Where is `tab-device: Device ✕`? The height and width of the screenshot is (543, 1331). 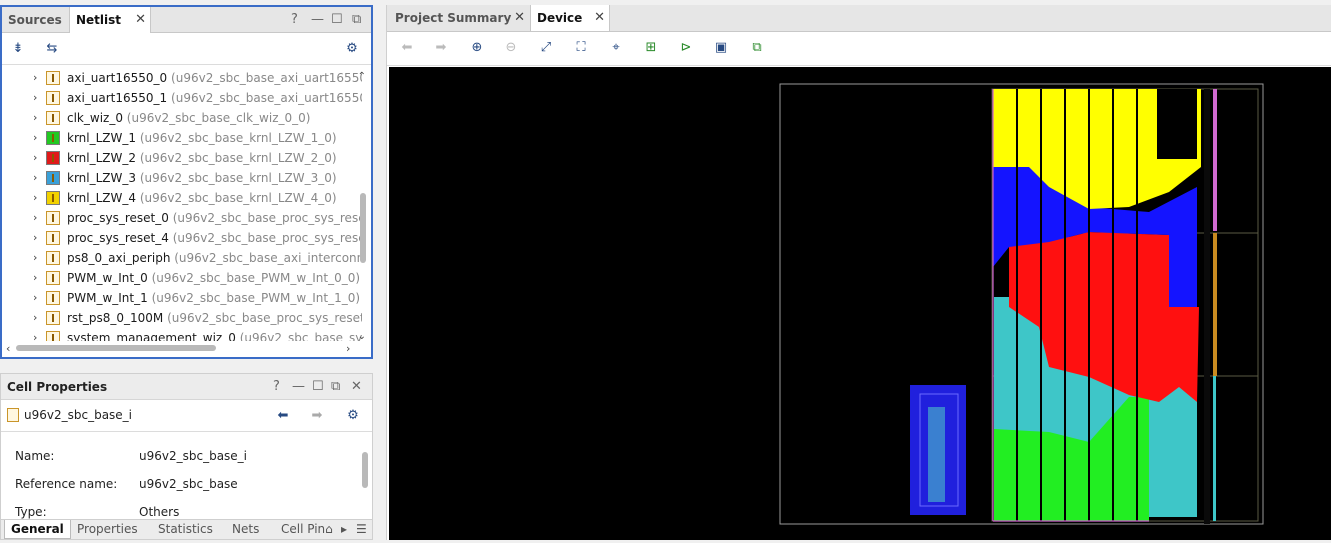 tab-device: Device ✕ is located at coordinates (570, 18).